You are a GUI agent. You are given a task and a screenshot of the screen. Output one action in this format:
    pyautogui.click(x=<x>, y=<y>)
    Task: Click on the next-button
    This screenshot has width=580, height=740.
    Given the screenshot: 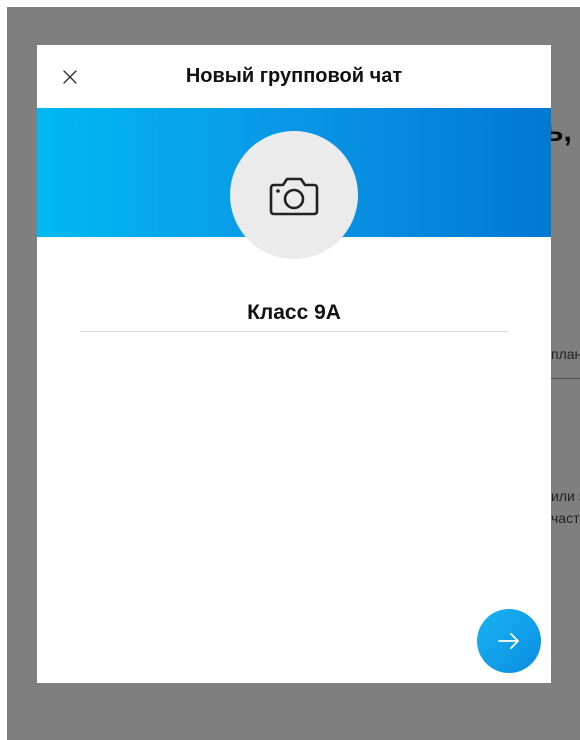 What is the action you would take?
    pyautogui.click(x=509, y=641)
    